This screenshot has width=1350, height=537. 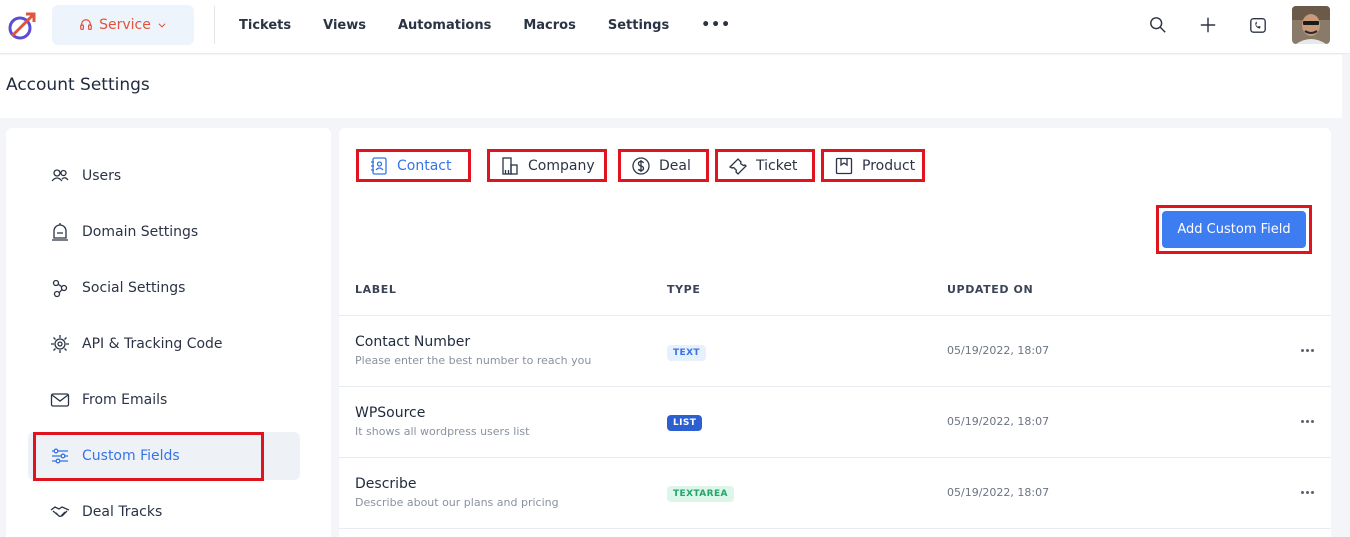 I want to click on sidebar-item-label: Deal Tracks, so click(x=122, y=512).